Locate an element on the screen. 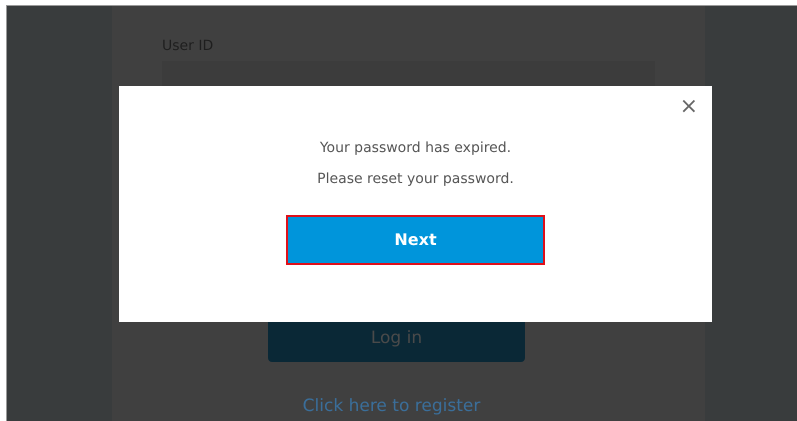  close-button: × is located at coordinates (689, 107).